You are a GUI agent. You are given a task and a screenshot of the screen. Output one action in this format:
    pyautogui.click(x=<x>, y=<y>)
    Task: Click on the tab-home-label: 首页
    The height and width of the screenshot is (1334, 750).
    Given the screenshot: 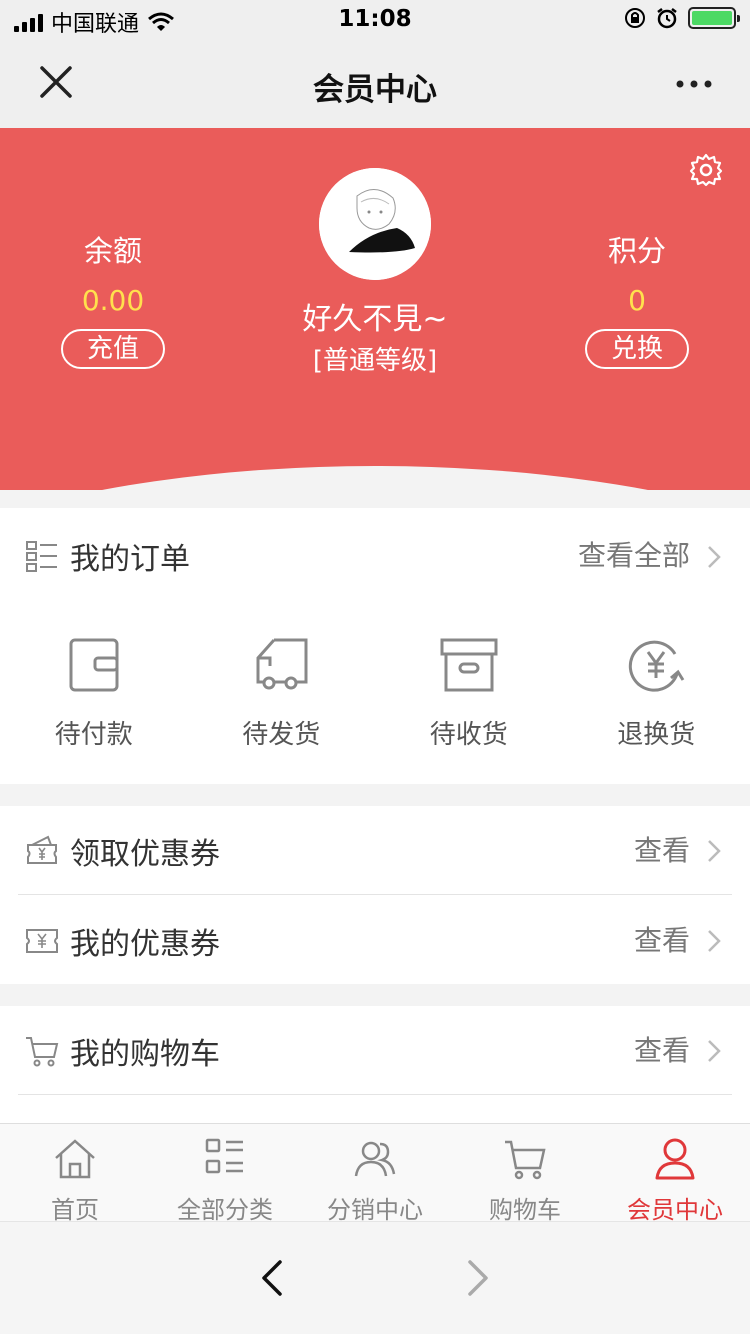 What is the action you would take?
    pyautogui.click(x=75, y=1210)
    